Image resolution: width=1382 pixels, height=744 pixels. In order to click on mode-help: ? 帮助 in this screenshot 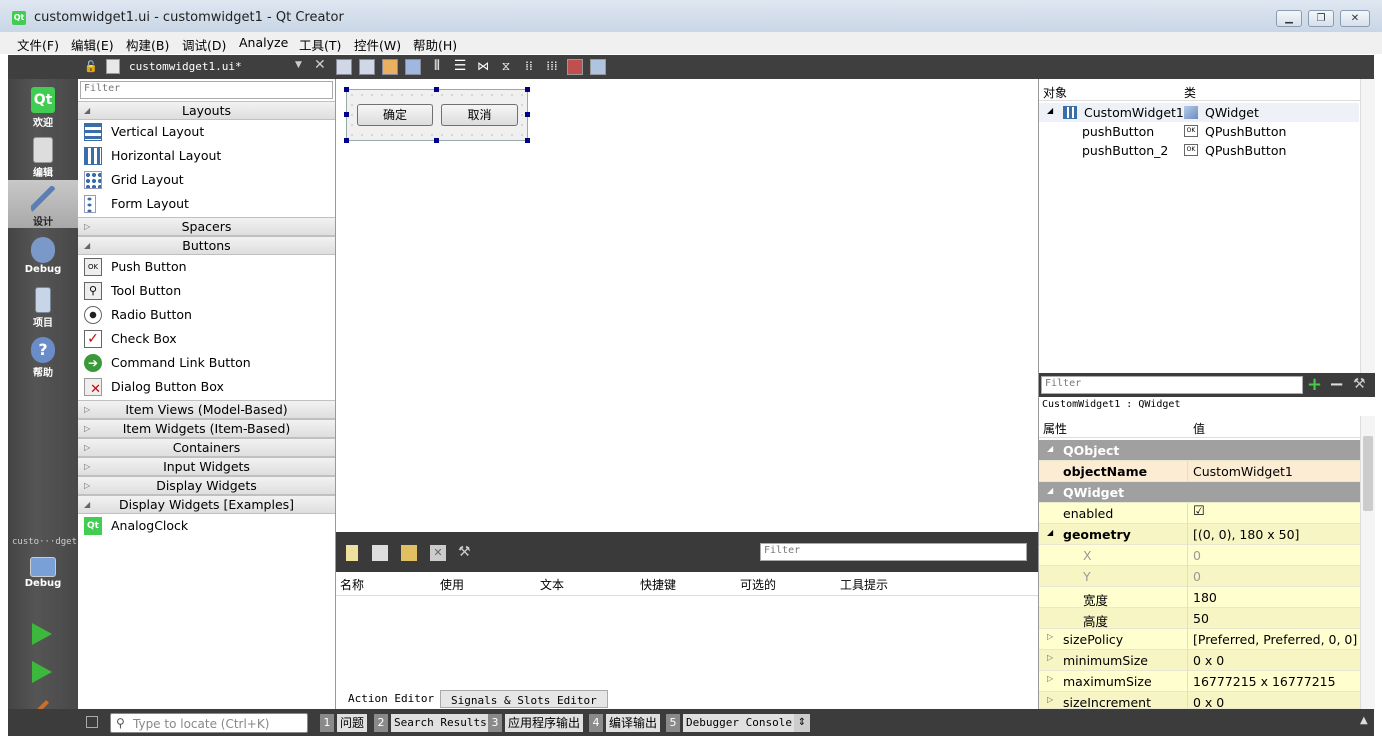, I will do `click(43, 355)`.